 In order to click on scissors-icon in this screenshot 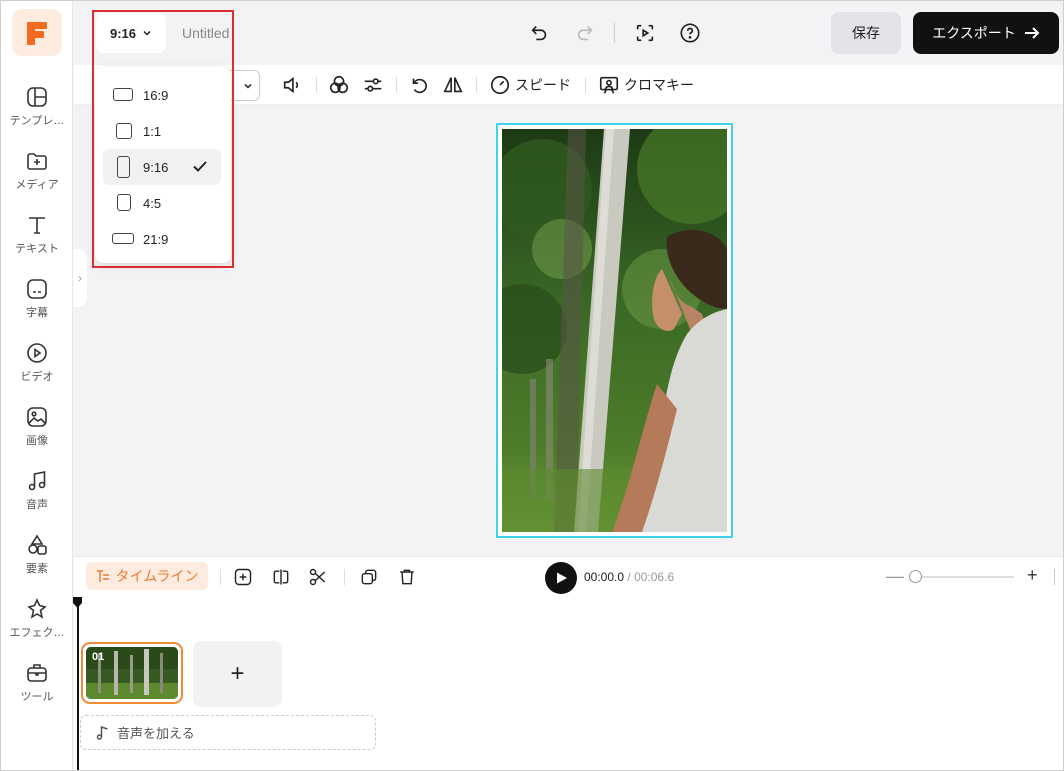, I will do `click(317, 577)`.